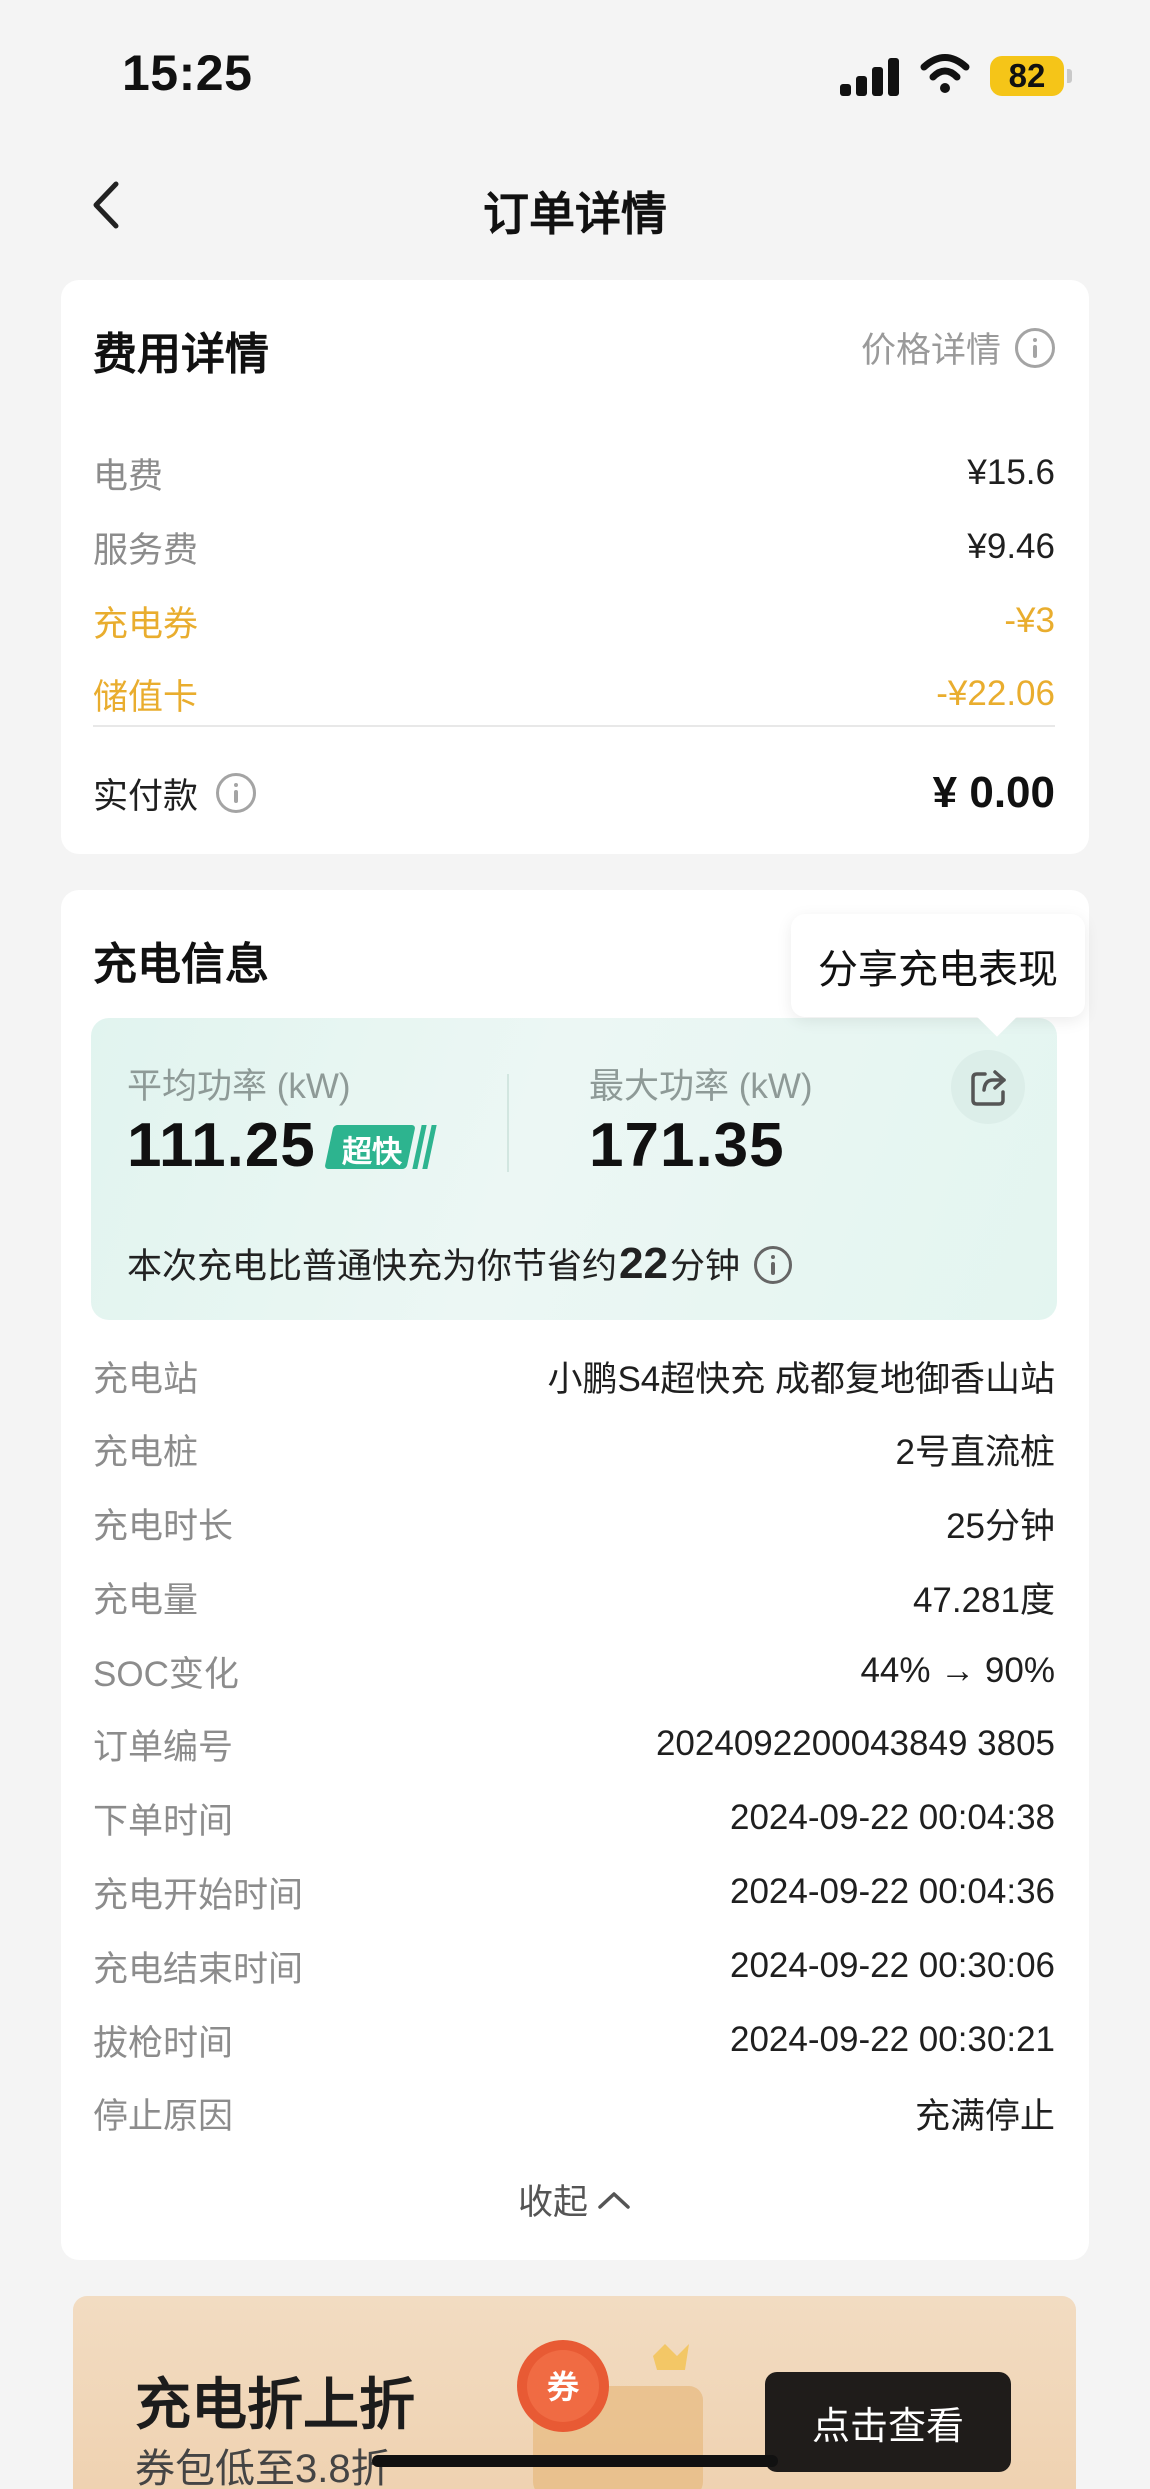 The height and width of the screenshot is (2489, 1150). I want to click on info-value: 充满停止, so click(984, 2116).